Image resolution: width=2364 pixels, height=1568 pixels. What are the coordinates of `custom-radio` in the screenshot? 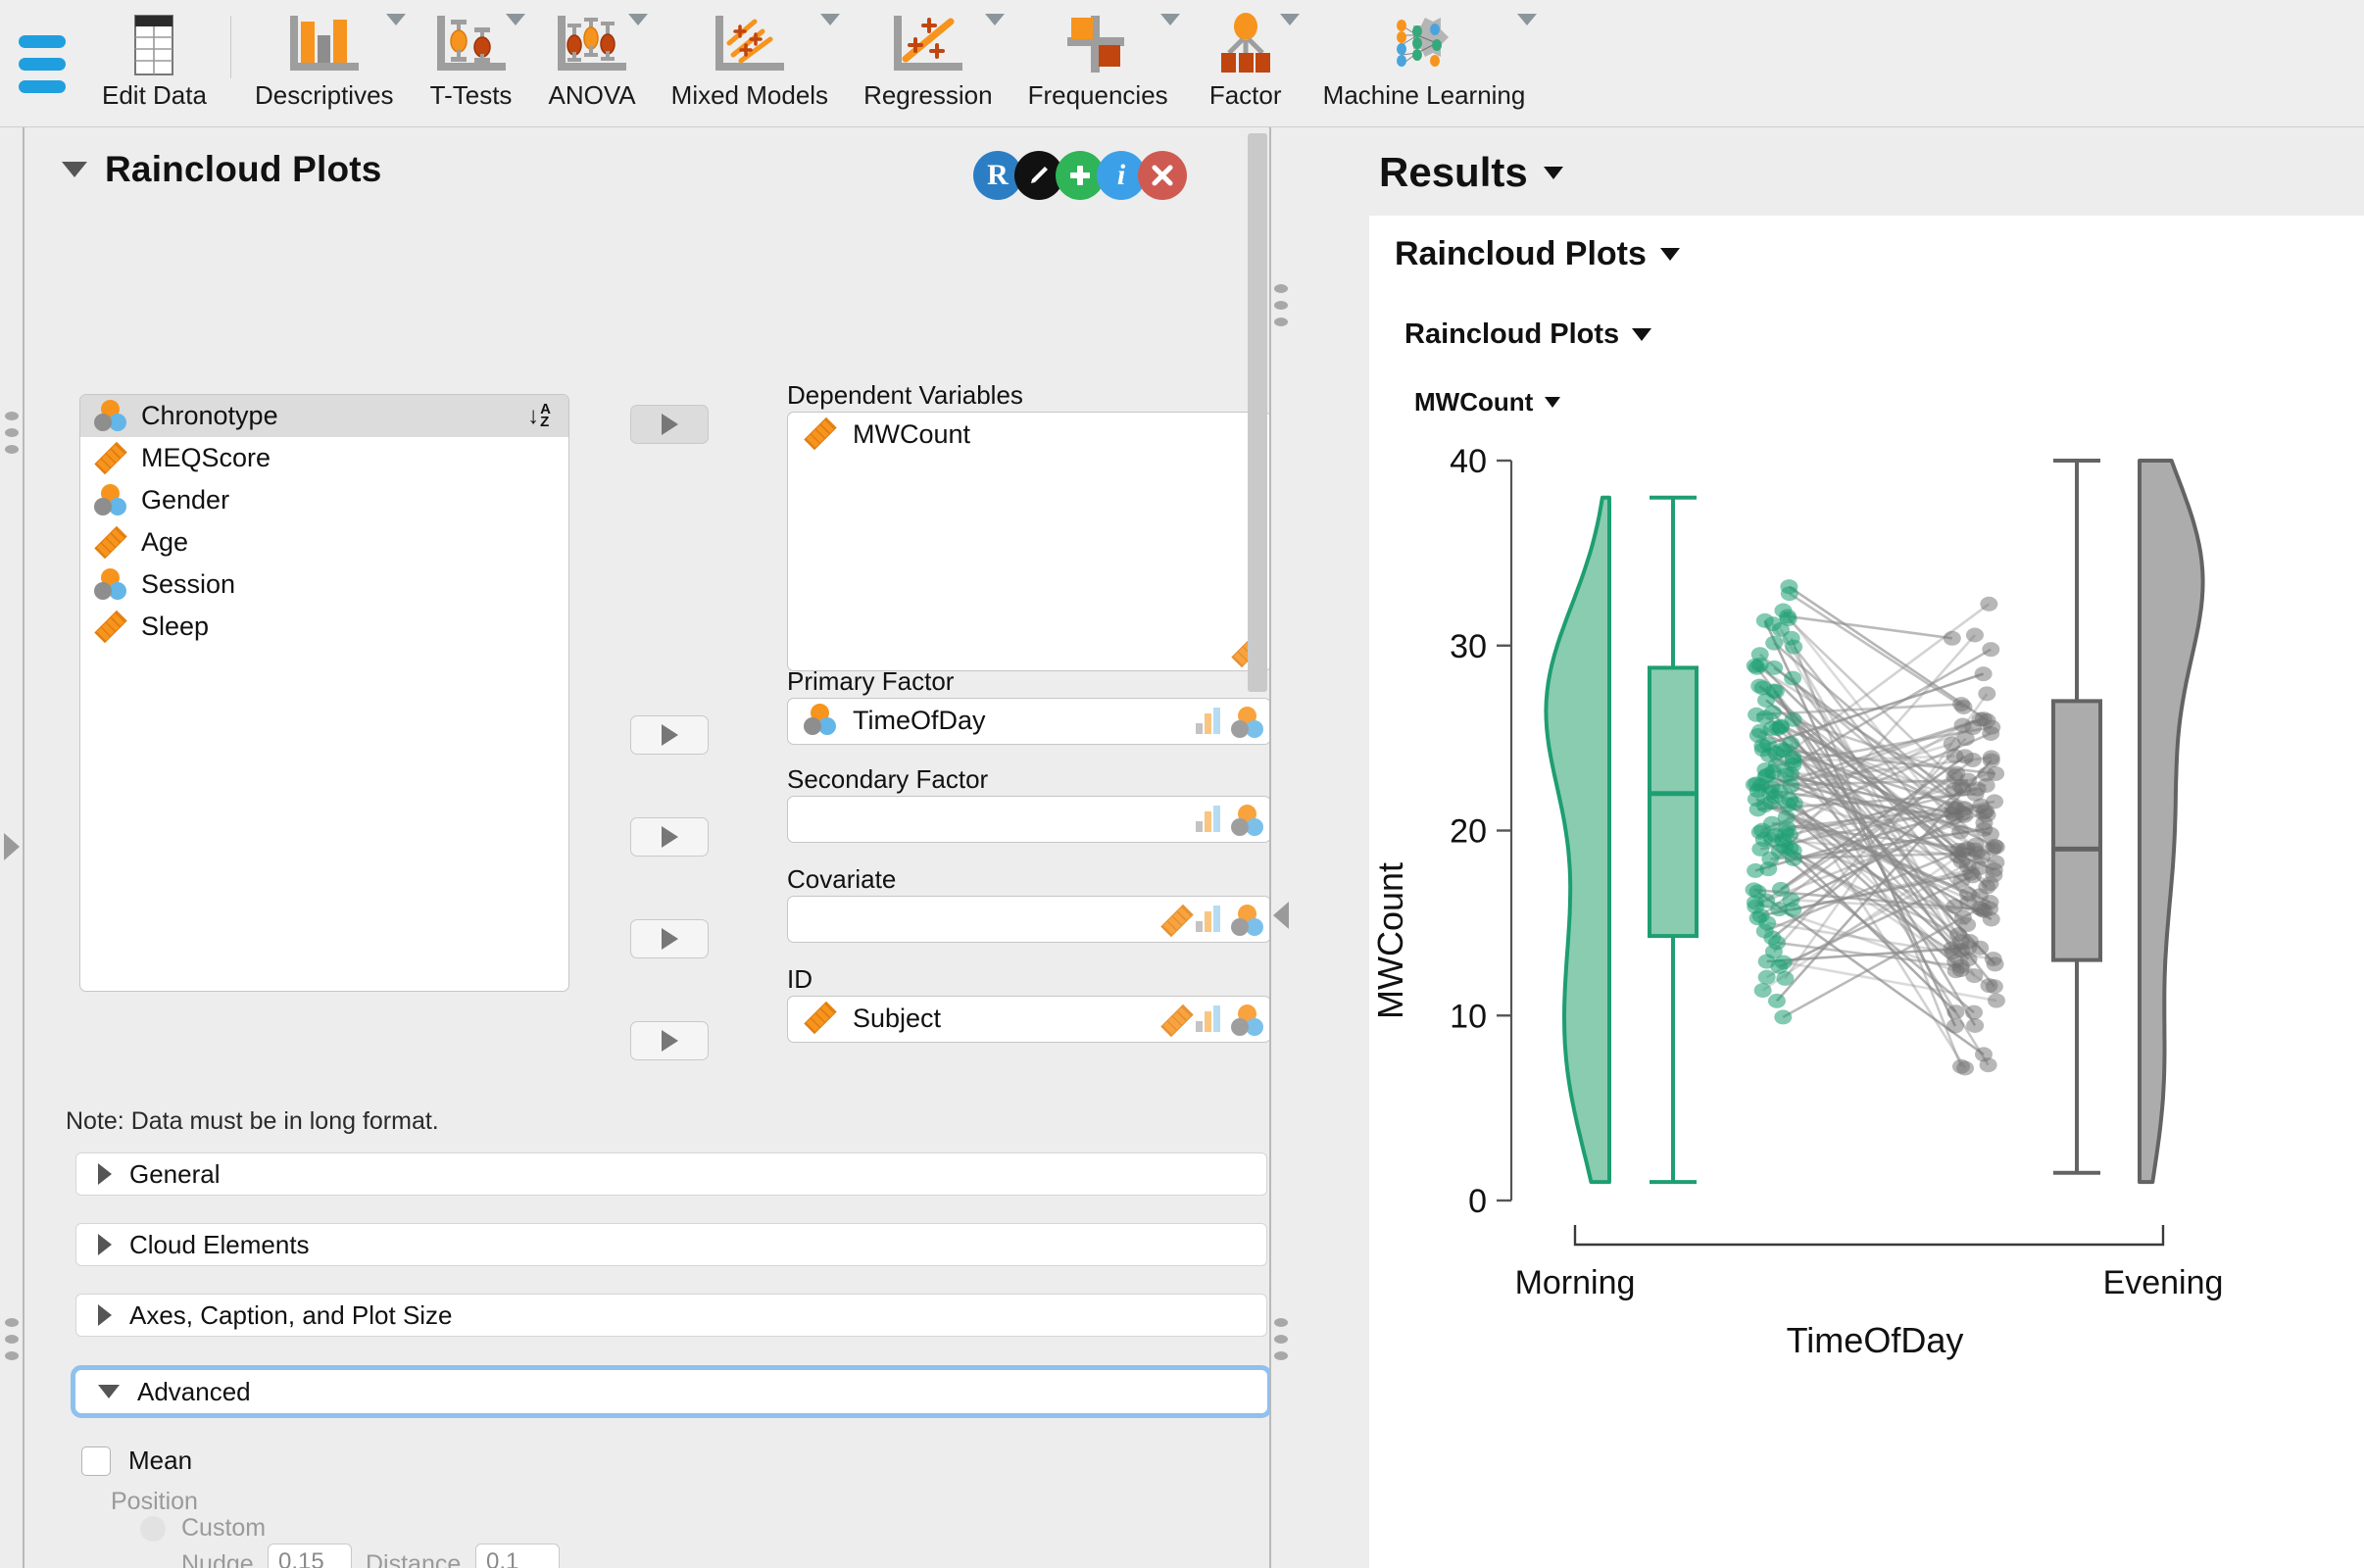 It's located at (153, 1528).